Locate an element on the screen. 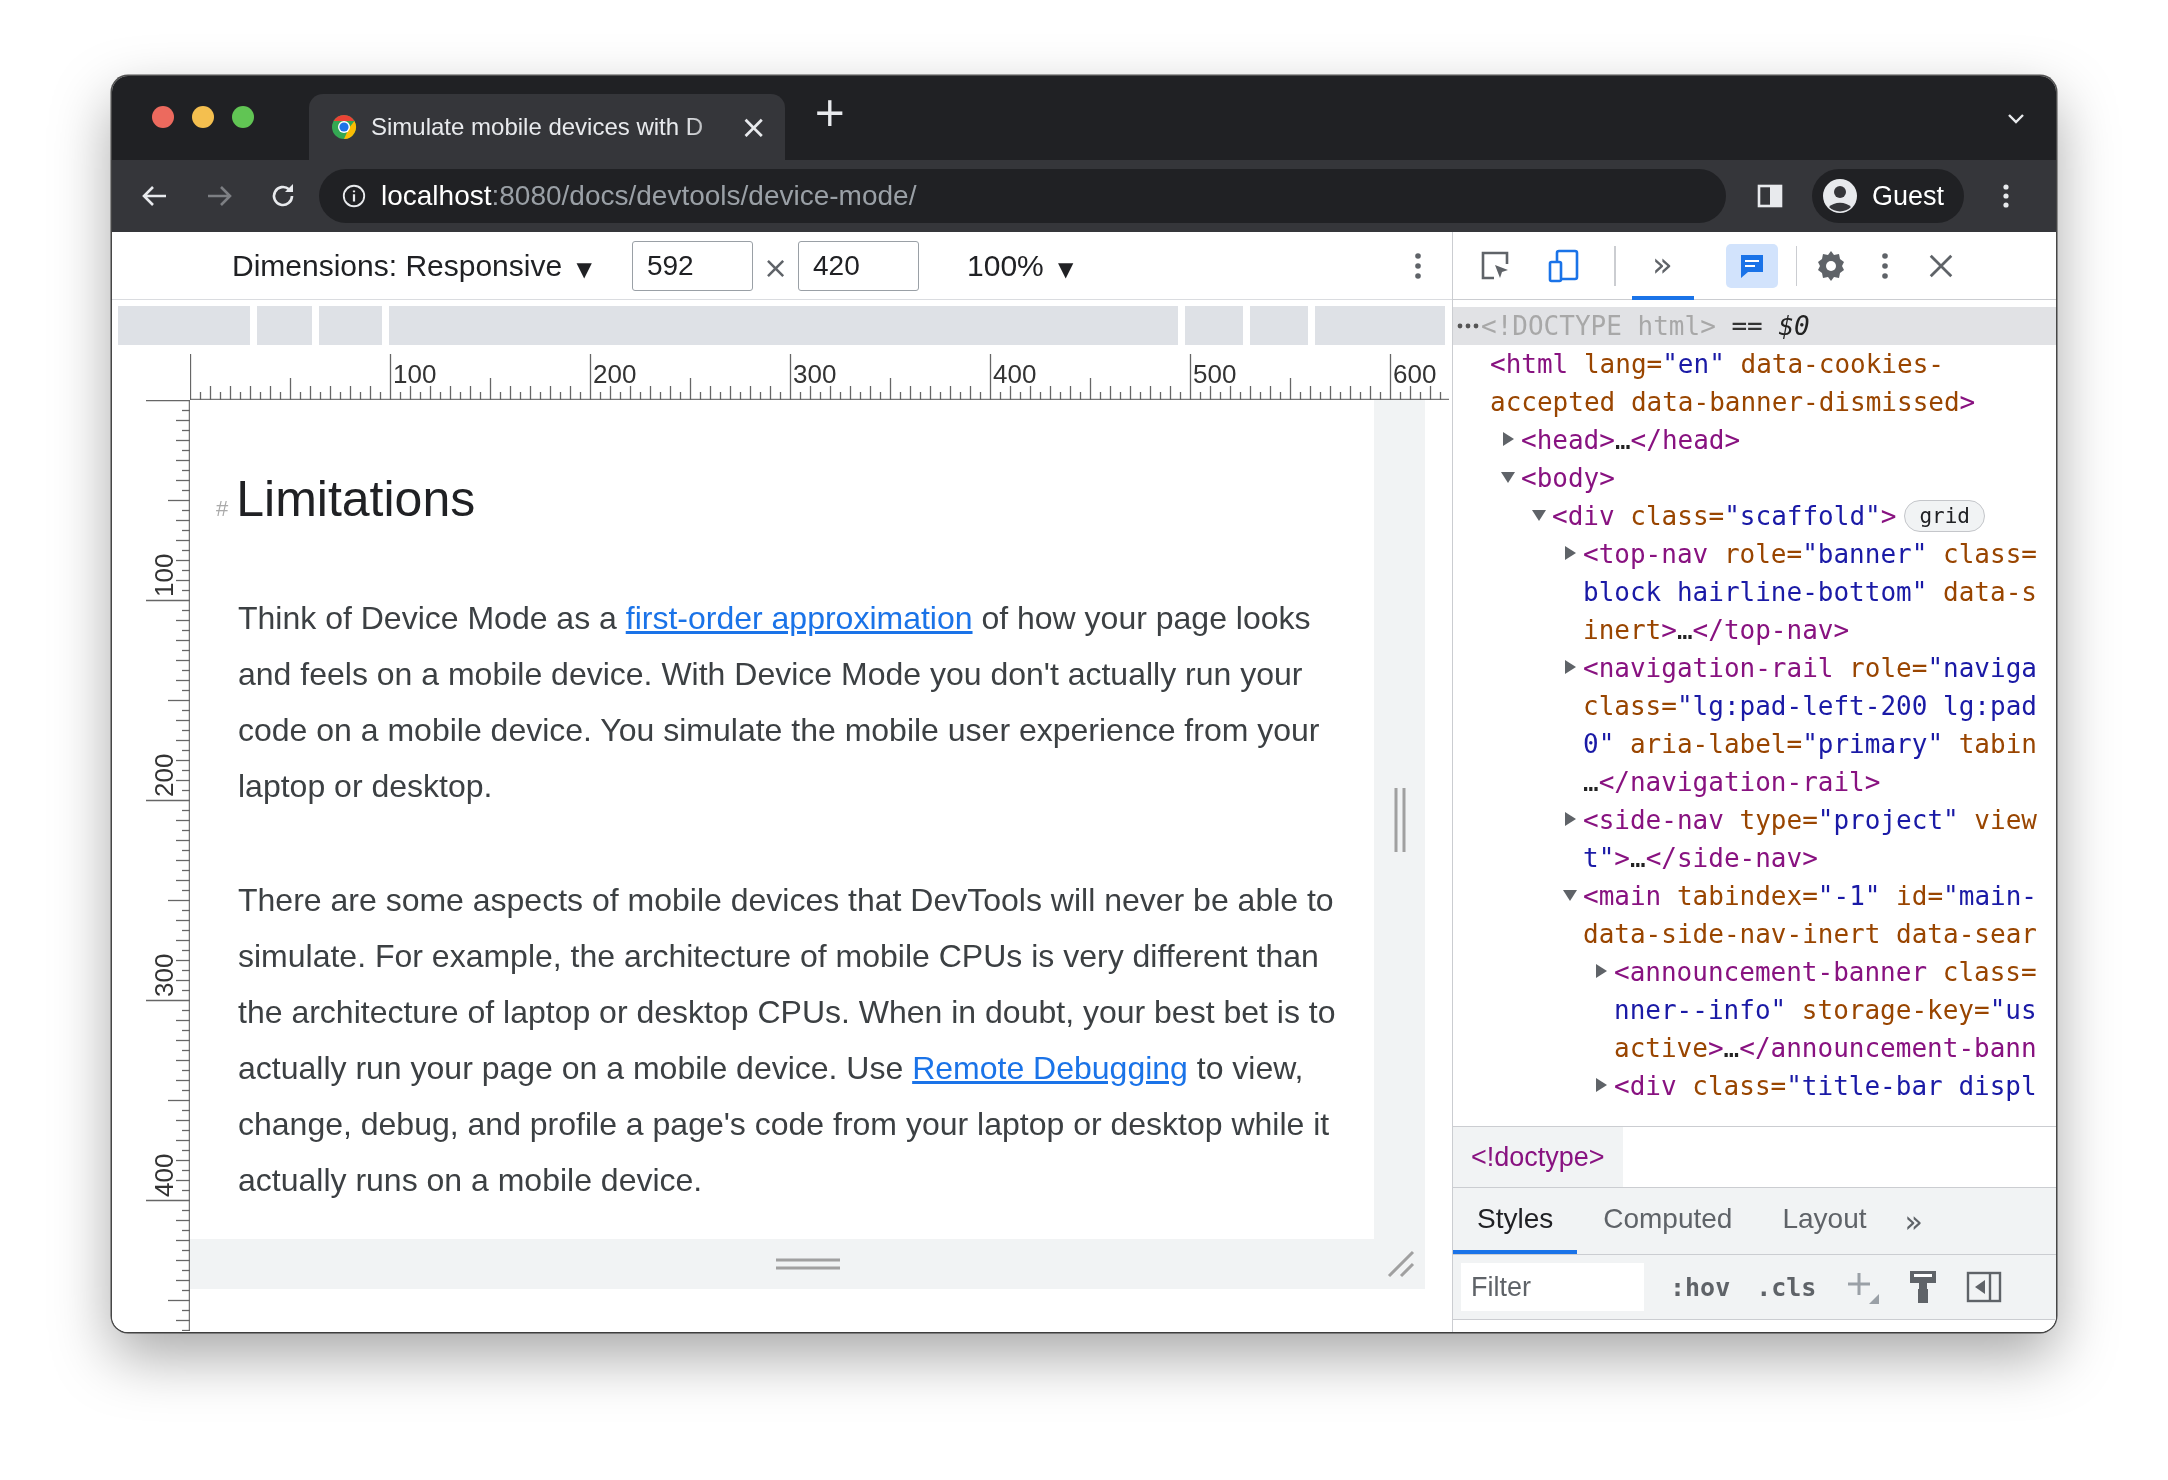  paragraph: There are some aspects of mobile devices that DevTools will never be able to simulate. For example, the architecture of mobile CPUs is very different than the architecture of laptop or desktop CPUs. When in doubt, your best bet is to actually run your page on a mobile device. Use Remote Debugging to view, change, debug, and profile a page's code from your laptop or desktop while it actually runs on a mobile device. is located at coordinates (787, 1040).